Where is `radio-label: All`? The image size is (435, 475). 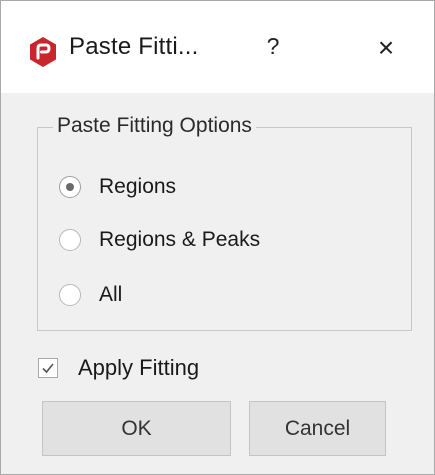 radio-label: All is located at coordinates (111, 294).